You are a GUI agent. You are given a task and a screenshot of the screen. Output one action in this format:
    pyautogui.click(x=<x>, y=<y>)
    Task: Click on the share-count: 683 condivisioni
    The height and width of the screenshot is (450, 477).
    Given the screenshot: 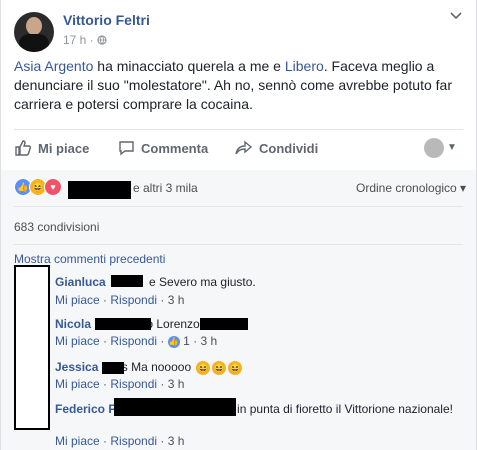 What is the action you would take?
    pyautogui.click(x=56, y=227)
    